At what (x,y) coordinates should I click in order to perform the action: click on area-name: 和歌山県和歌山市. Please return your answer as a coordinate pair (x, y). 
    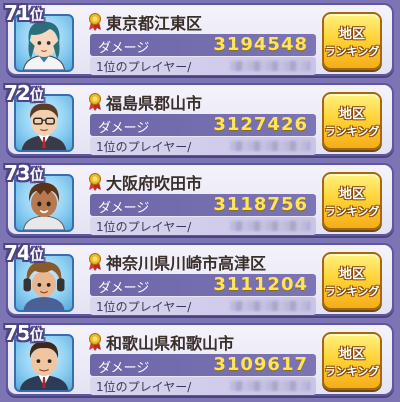
    Looking at the image, I should click on (170, 343).